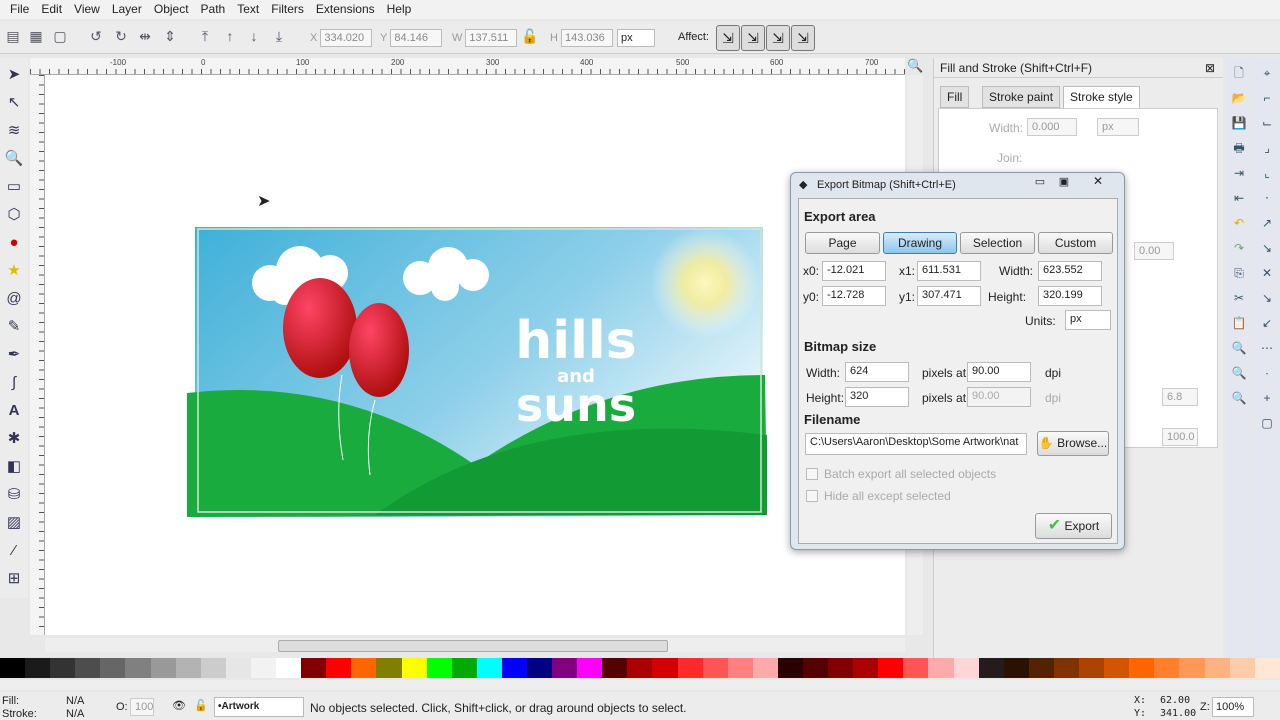  What do you see at coordinates (1239, 373) in the screenshot?
I see `zoom-drawing-icon: 🔍` at bounding box center [1239, 373].